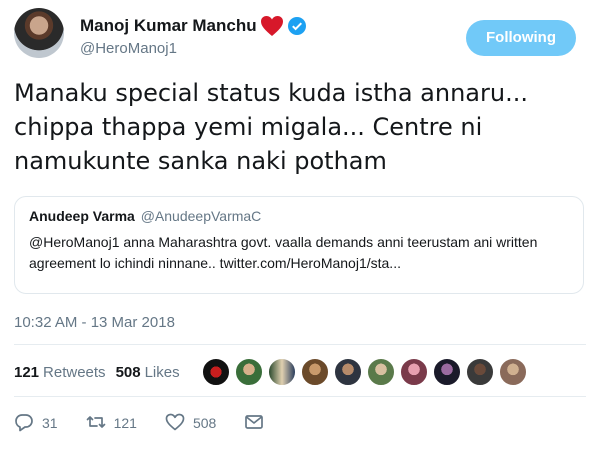  I want to click on like-icon, so click(175, 423).